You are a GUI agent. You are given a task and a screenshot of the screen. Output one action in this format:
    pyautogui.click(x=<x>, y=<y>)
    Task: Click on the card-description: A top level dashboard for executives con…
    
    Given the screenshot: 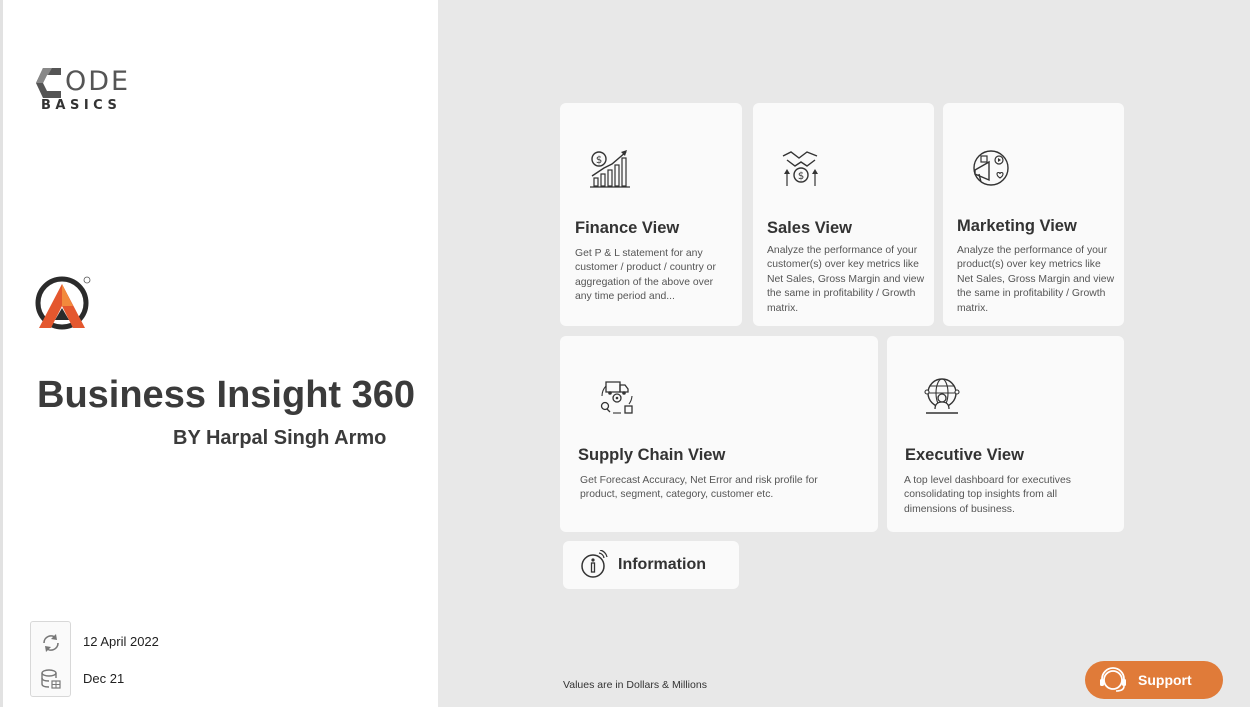 What is the action you would take?
    pyautogui.click(x=987, y=495)
    